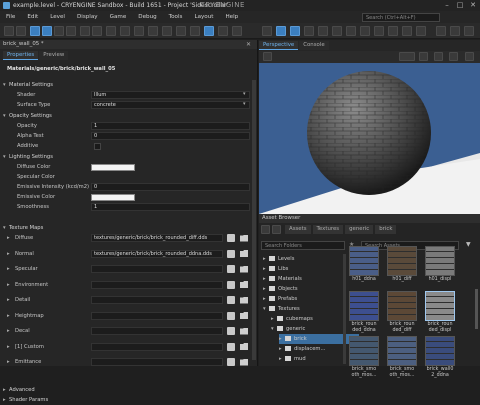 This screenshot has width=480, height=405. I want to click on filter-icon: ▼, so click(468, 244).